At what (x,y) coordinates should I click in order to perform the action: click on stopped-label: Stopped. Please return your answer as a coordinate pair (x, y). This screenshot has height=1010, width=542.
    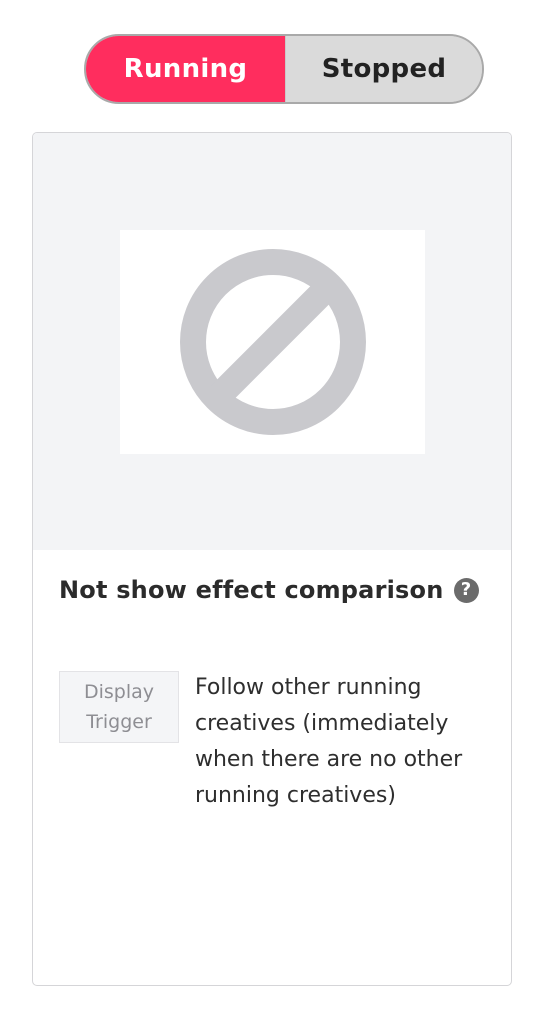
    Looking at the image, I should click on (384, 69).